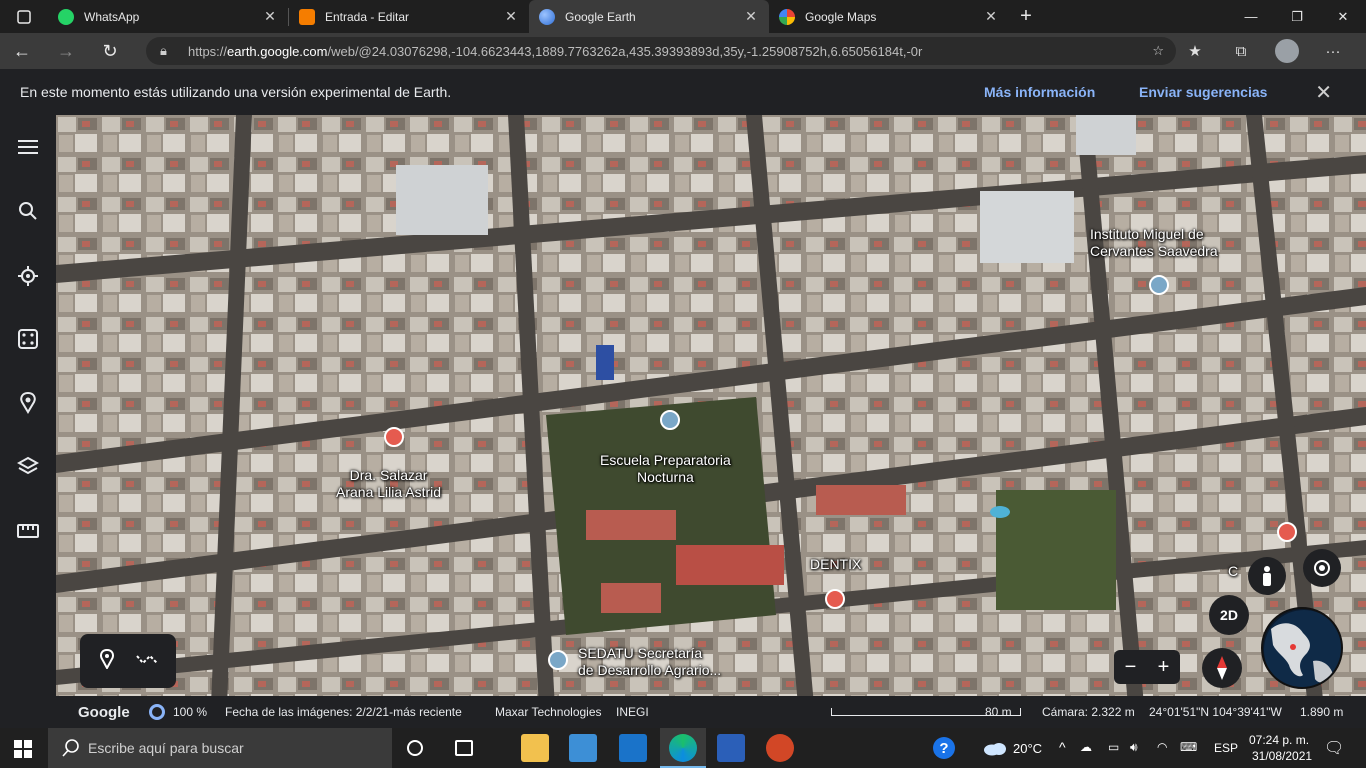 The width and height of the screenshot is (1366, 768). Describe the element at coordinates (889, 16) in the screenshot. I see `tab-google-maps: Google Maps ✕` at that location.